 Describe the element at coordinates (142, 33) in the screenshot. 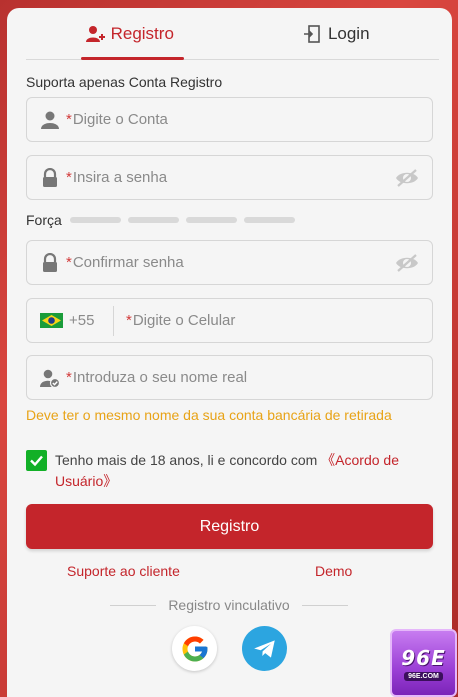

I see `tab-registro-label: Registro` at that location.